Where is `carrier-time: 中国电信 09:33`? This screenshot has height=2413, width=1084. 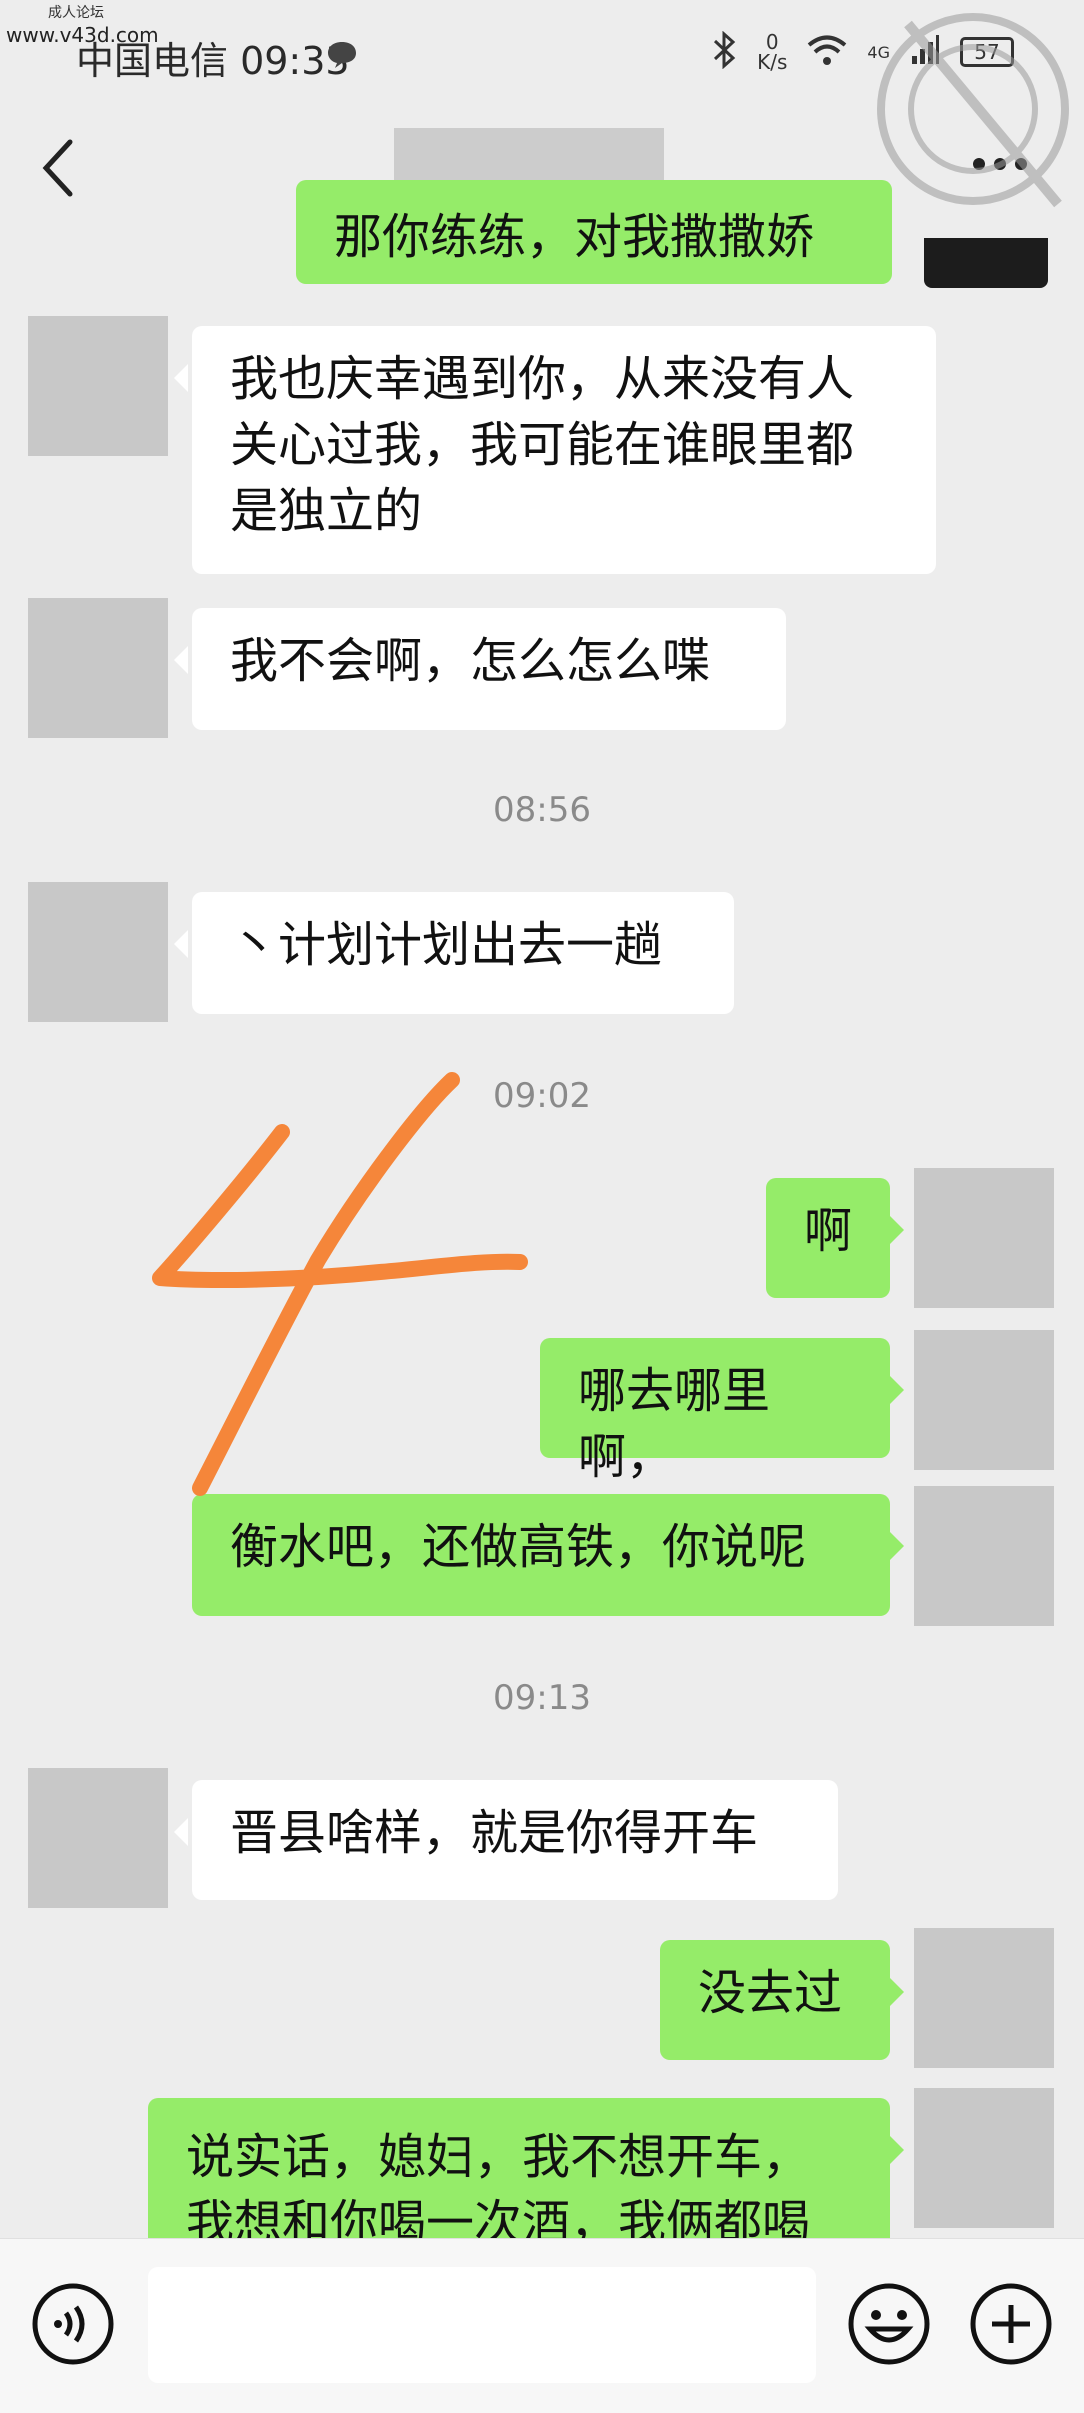
carrier-time: 中国电信 09:33 is located at coordinates (213, 61).